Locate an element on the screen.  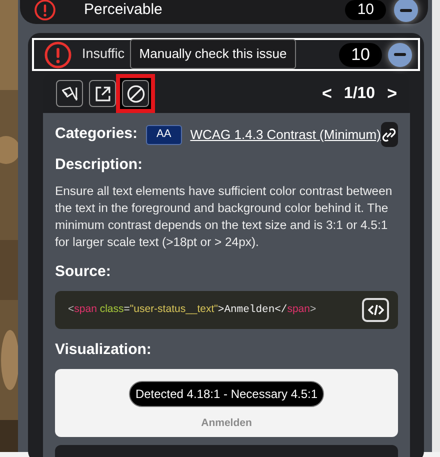
highlighter-button is located at coordinates (69, 93).